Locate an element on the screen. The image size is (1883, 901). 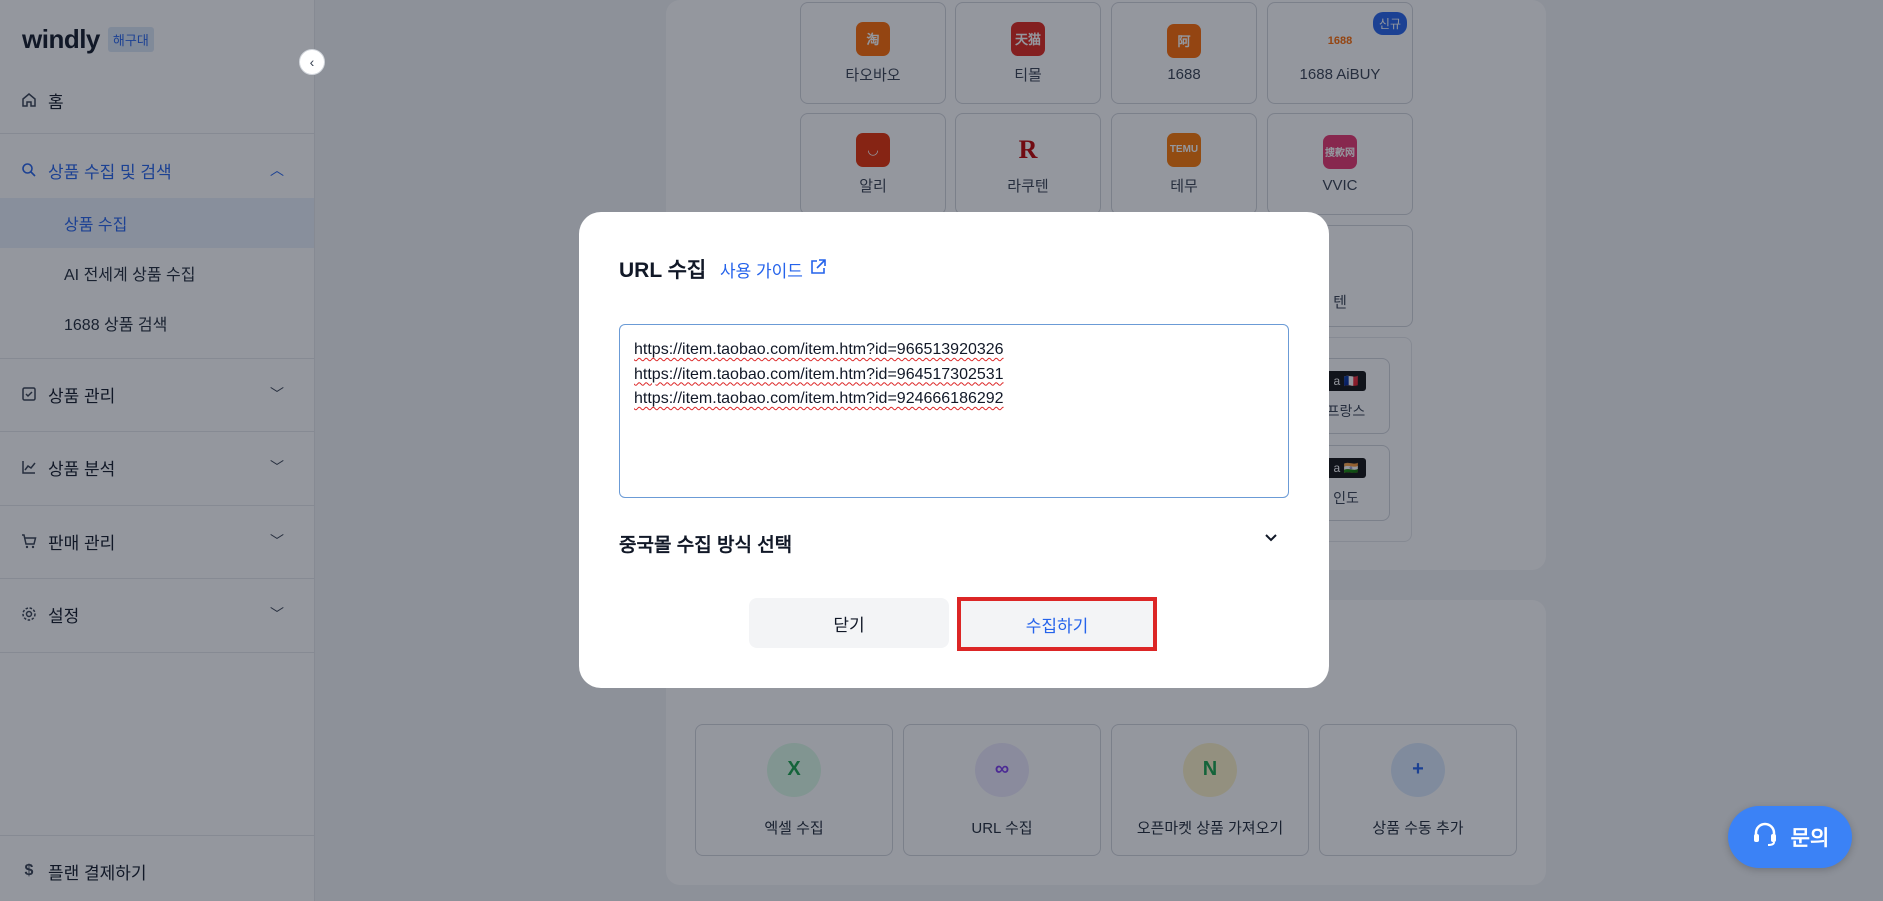
usage-guide-link: 사용 가이드 is located at coordinates (773, 269).